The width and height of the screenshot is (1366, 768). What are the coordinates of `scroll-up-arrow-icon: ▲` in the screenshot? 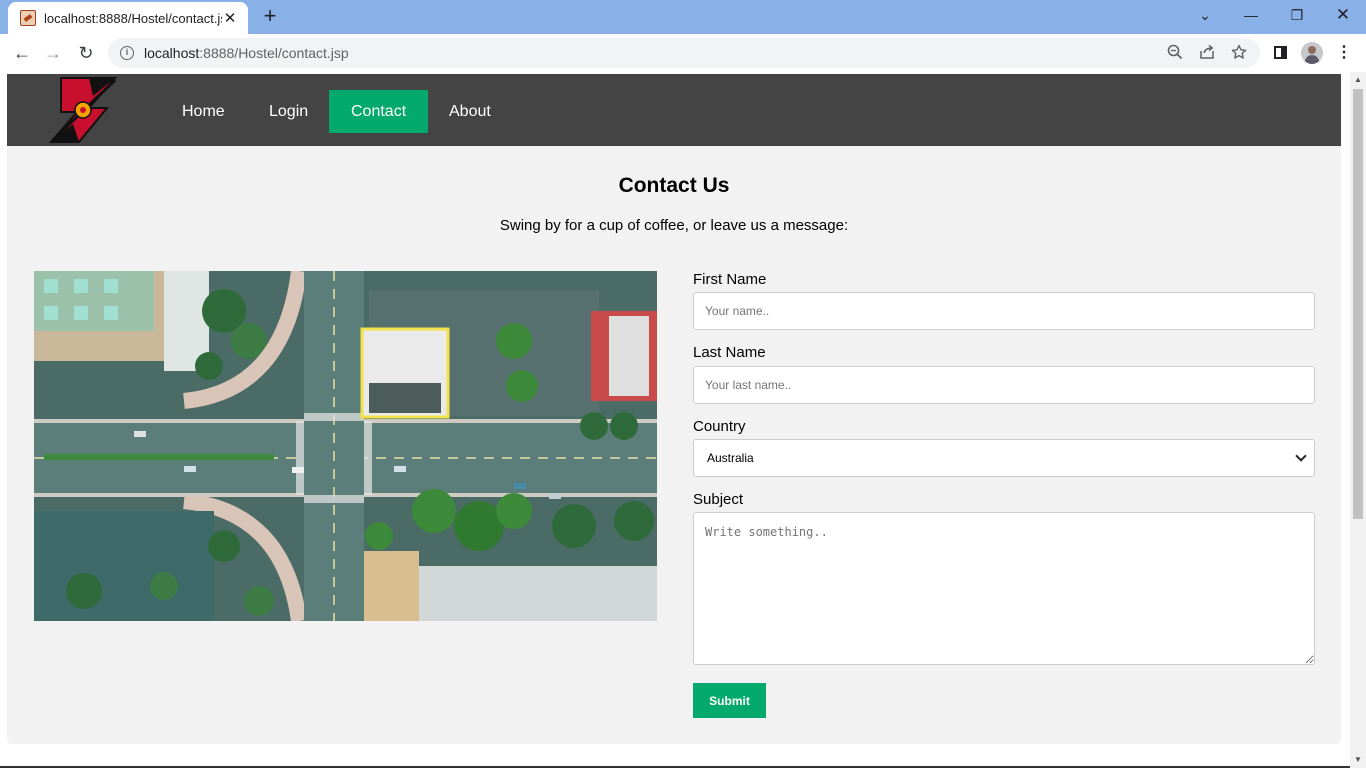 It's located at (1358, 80).